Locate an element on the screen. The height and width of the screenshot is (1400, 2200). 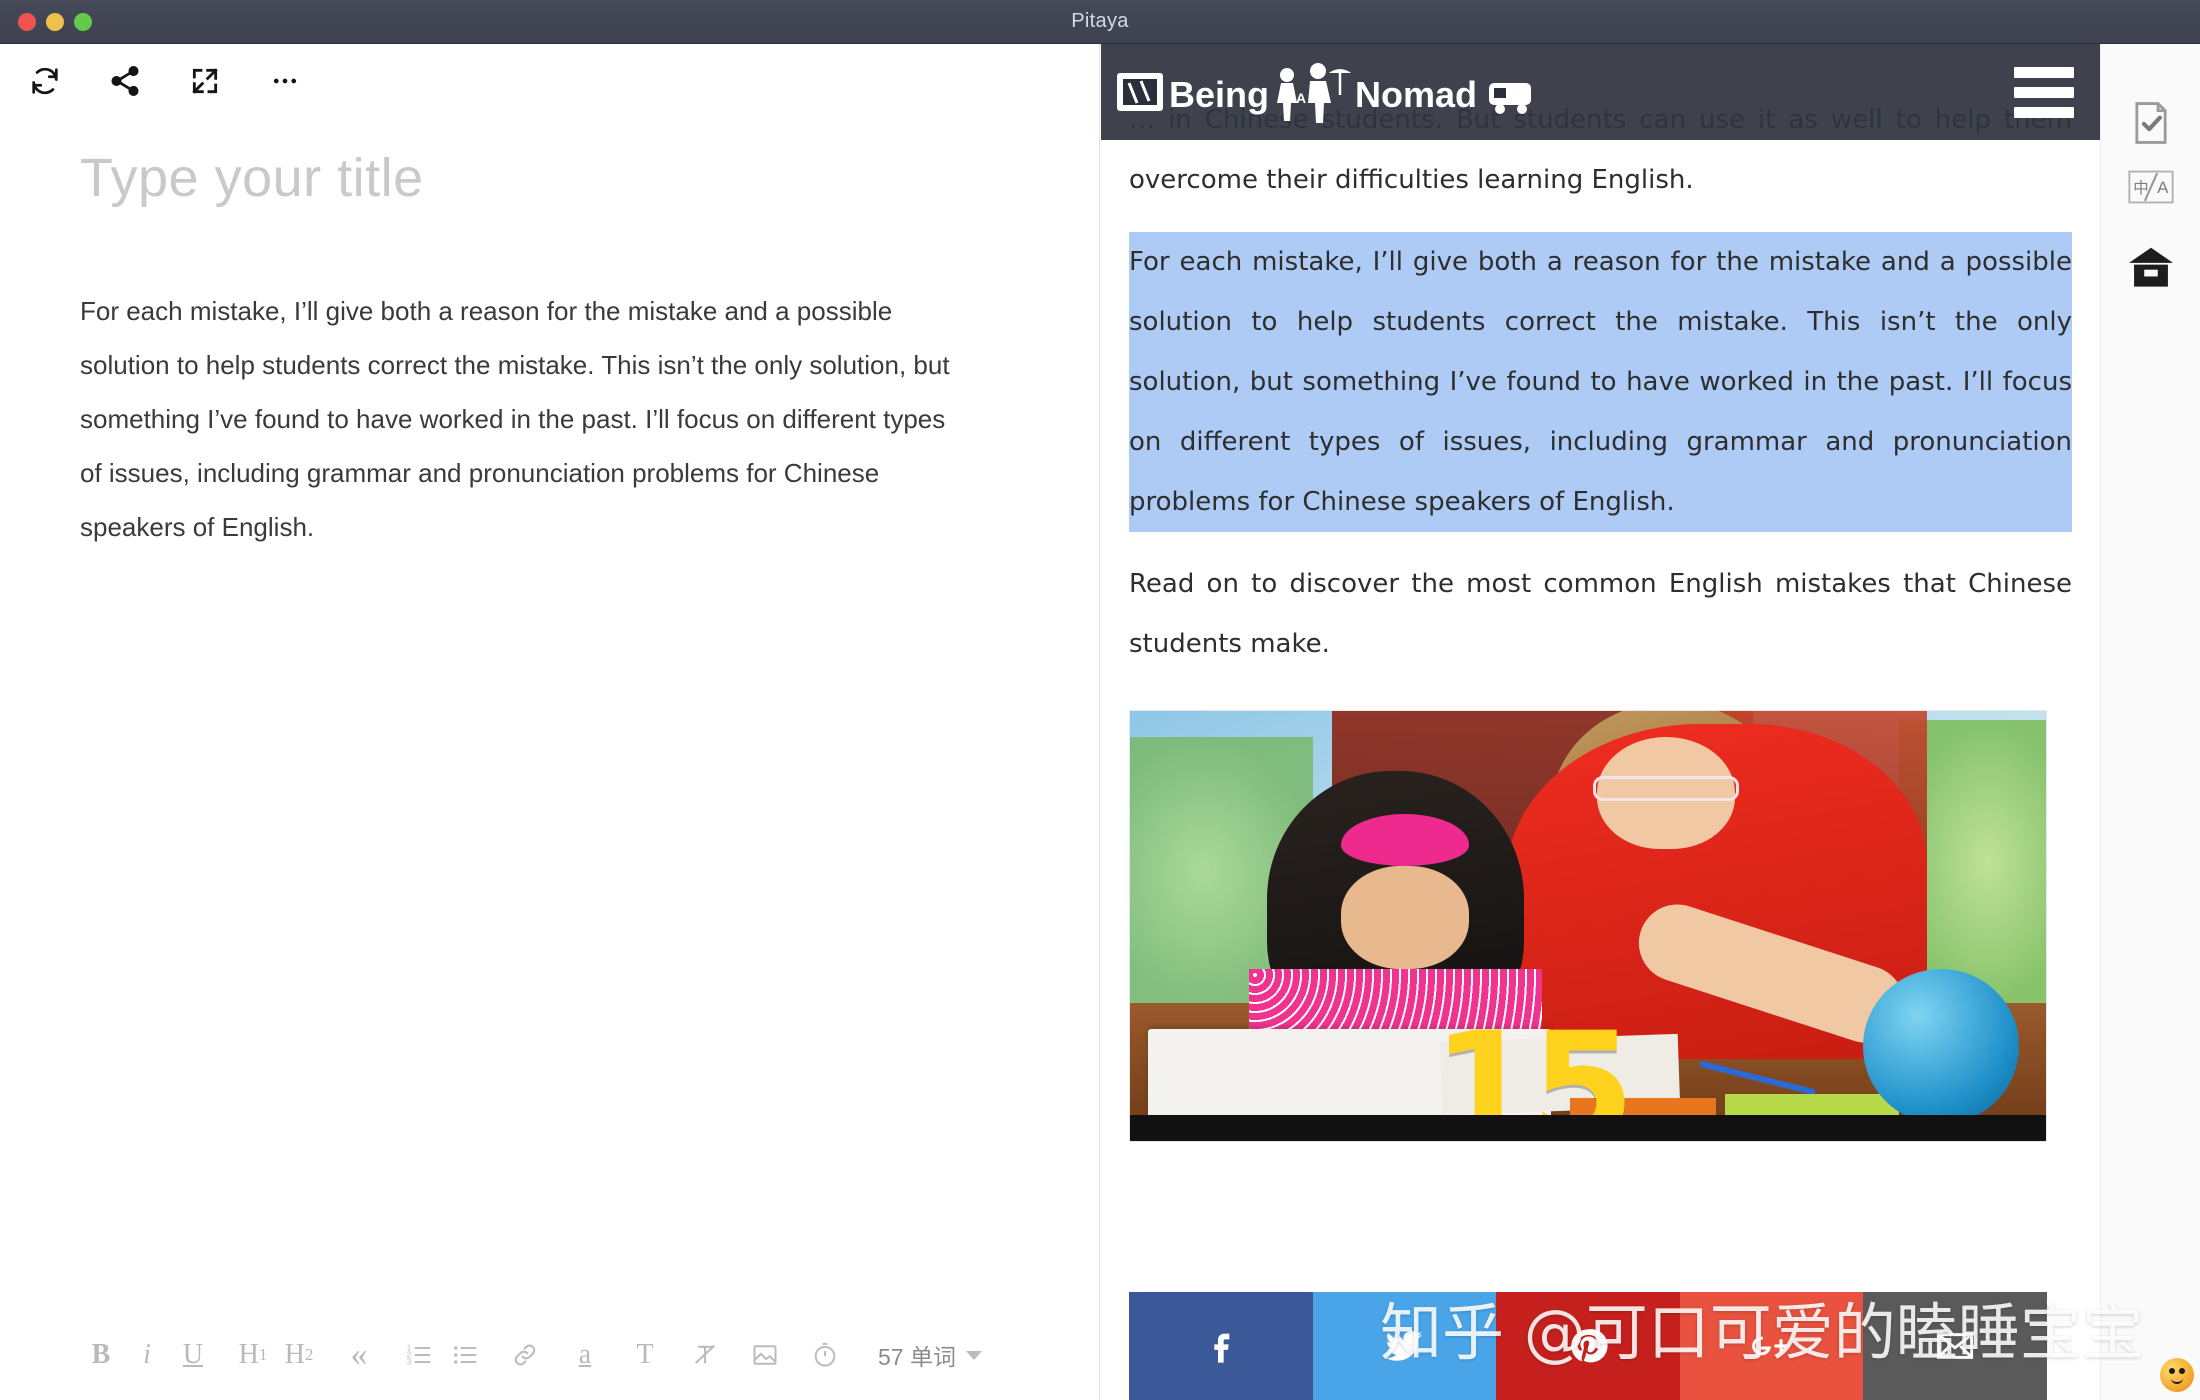
pinterest-share-button is located at coordinates (1588, 1346).